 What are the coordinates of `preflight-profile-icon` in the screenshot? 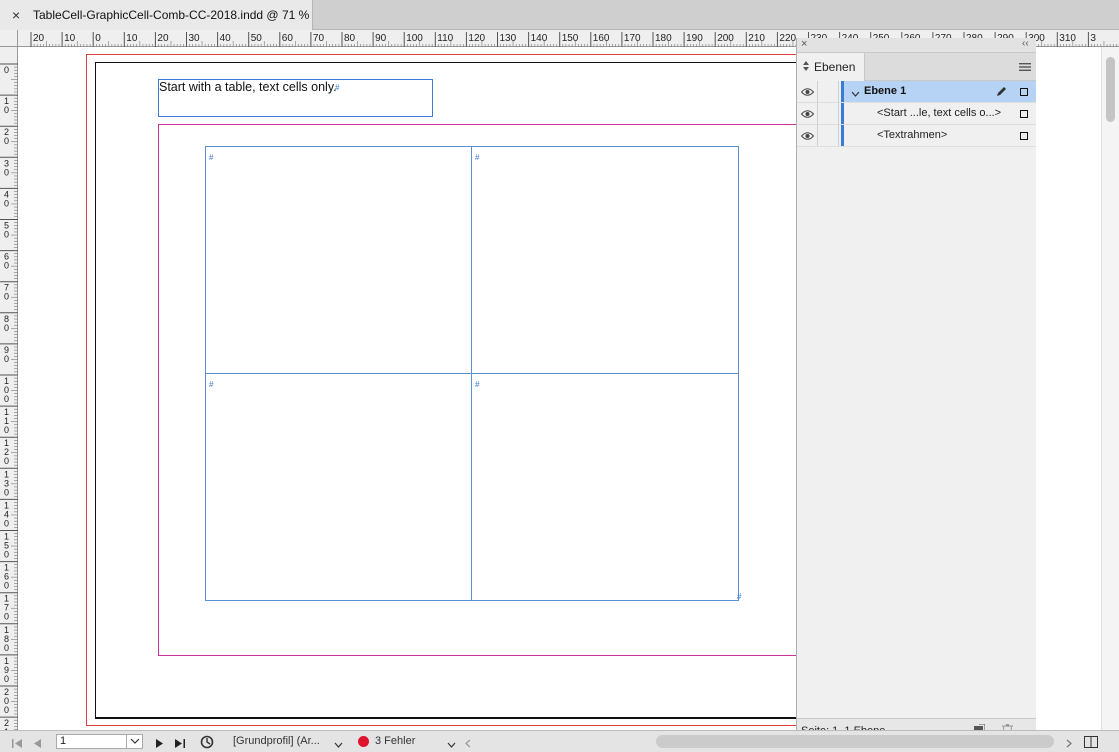 It's located at (207, 743).